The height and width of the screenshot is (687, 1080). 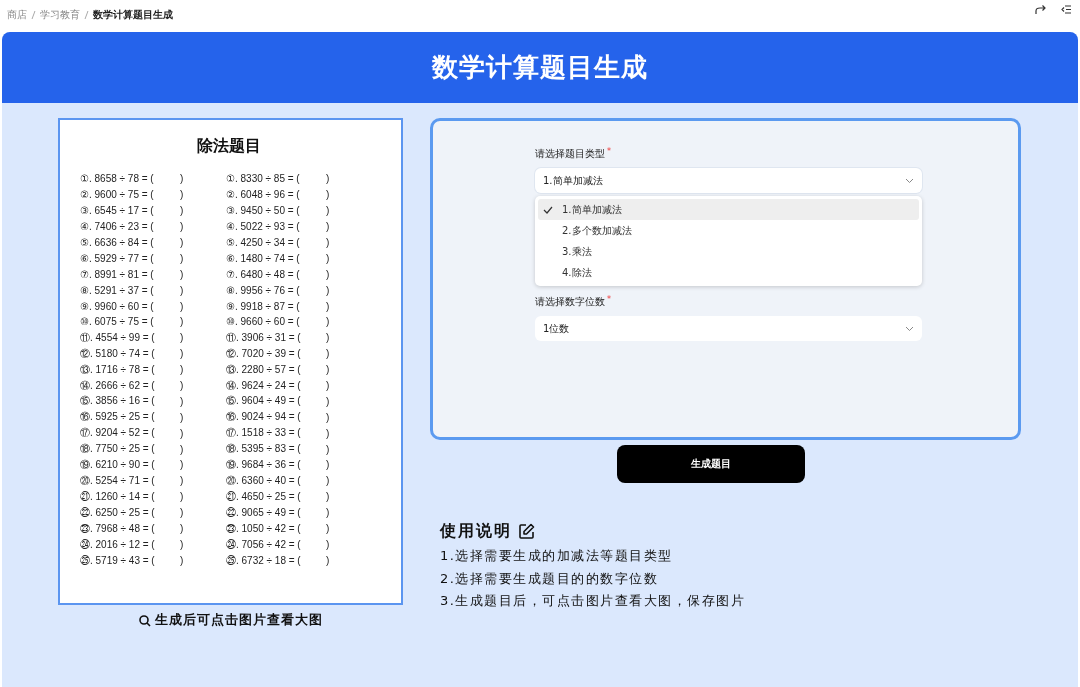 I want to click on problem-text: ㉕. 5719 ÷ 43 = (, so click(x=118, y=560).